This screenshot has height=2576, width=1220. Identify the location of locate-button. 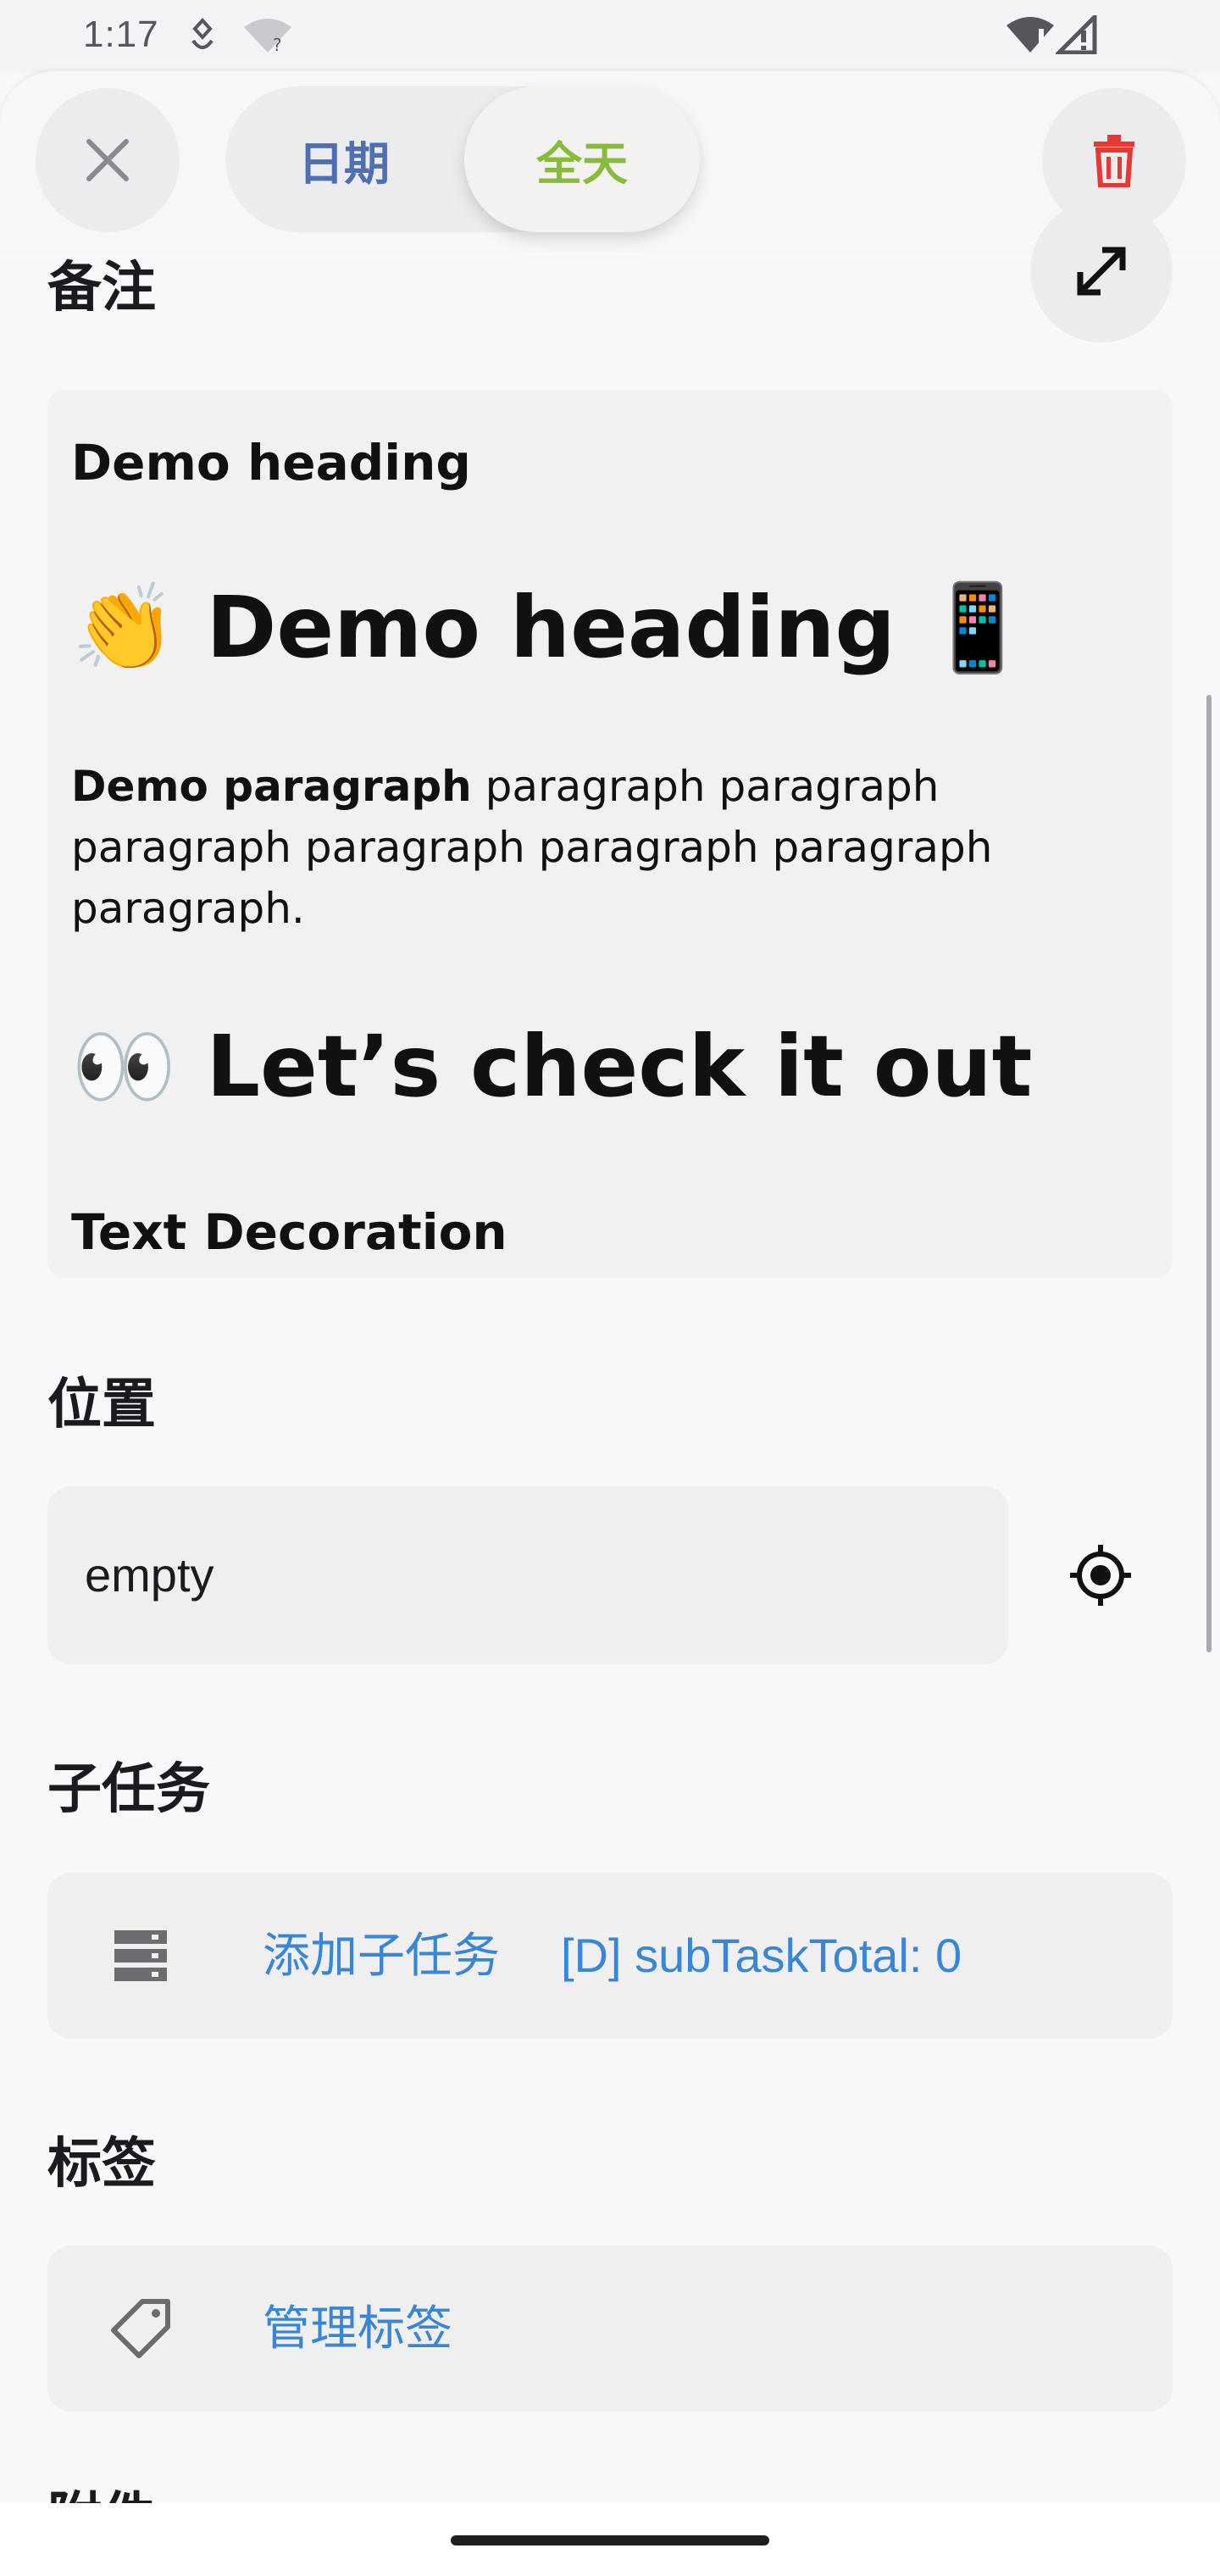
(1100, 1575).